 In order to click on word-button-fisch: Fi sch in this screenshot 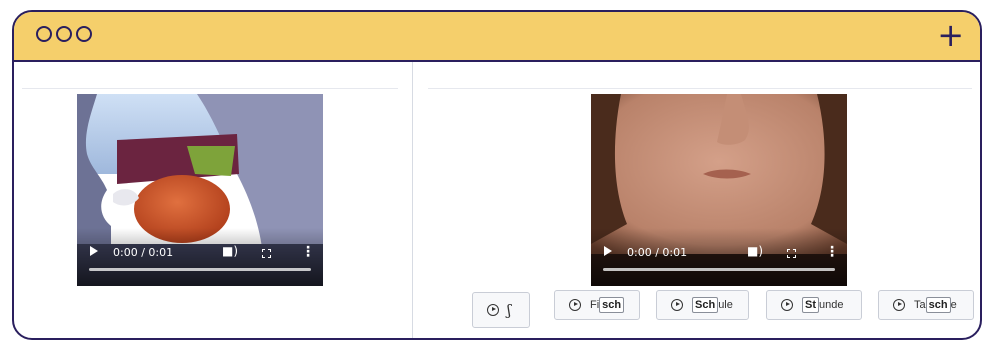, I will do `click(597, 305)`.